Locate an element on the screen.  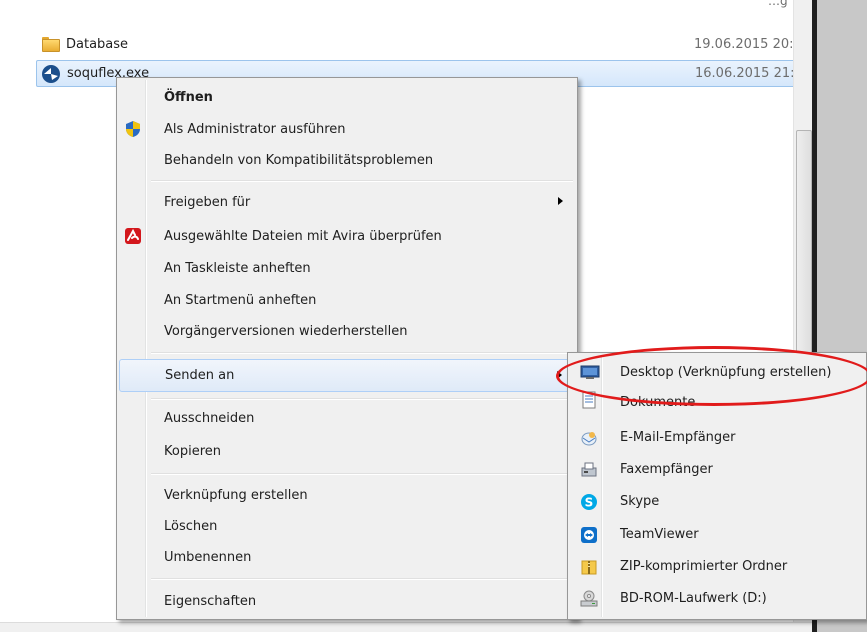
menu-item-label: Ausschneiden is located at coordinates (209, 418).